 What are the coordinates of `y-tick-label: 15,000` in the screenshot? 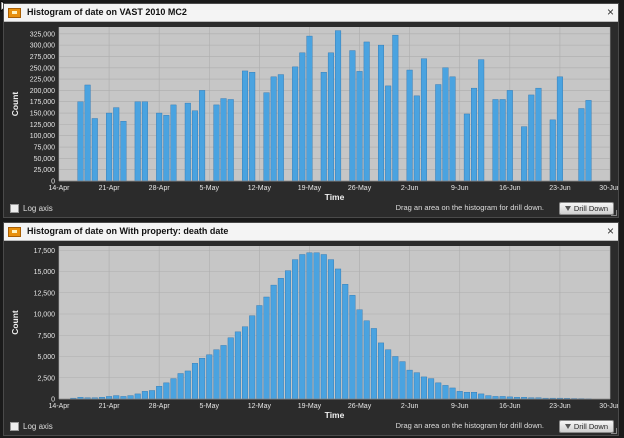 It's located at (45, 272).